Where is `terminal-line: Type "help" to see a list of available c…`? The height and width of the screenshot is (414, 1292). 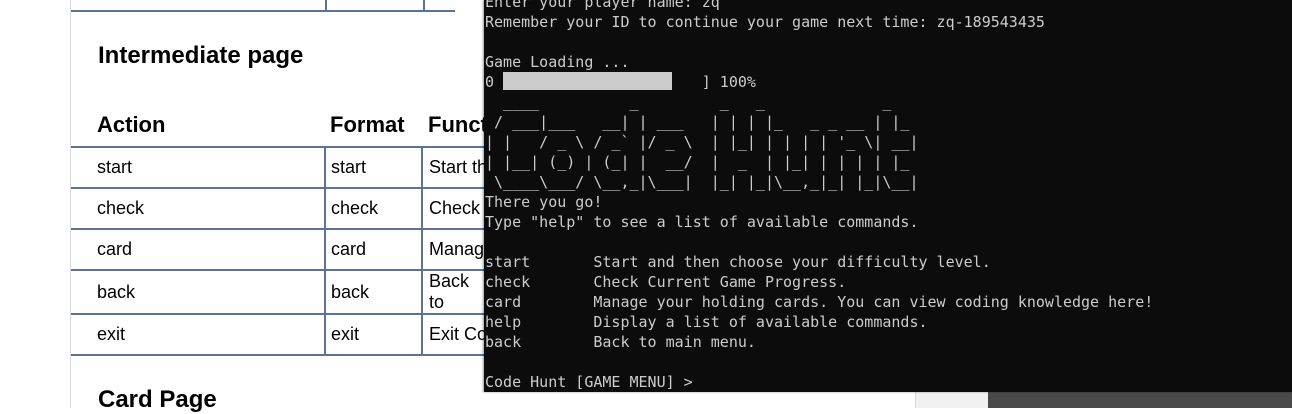
terminal-line: Type "help" to see a list of available c… is located at coordinates (702, 222).